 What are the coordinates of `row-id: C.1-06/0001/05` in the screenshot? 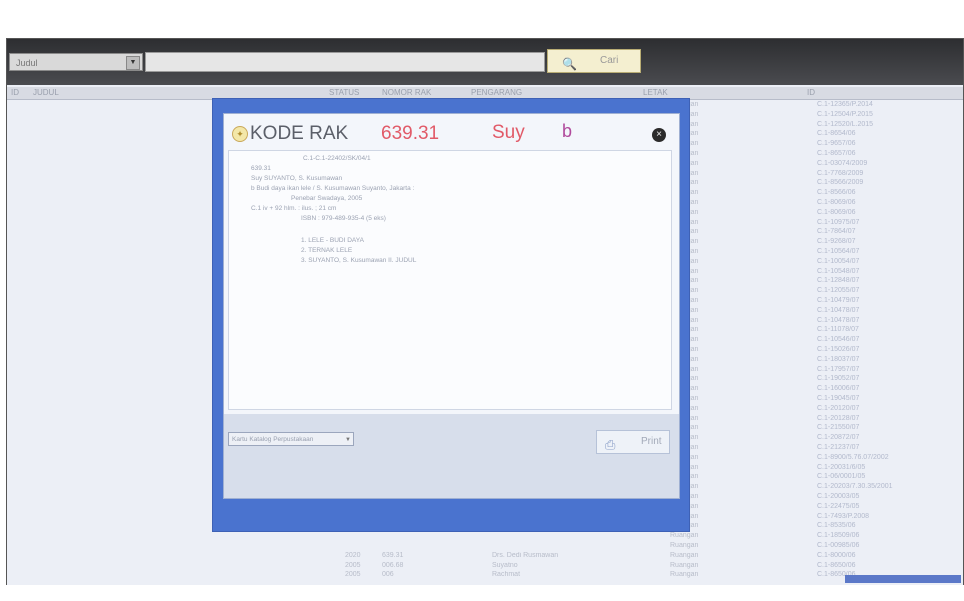 It's located at (841, 477).